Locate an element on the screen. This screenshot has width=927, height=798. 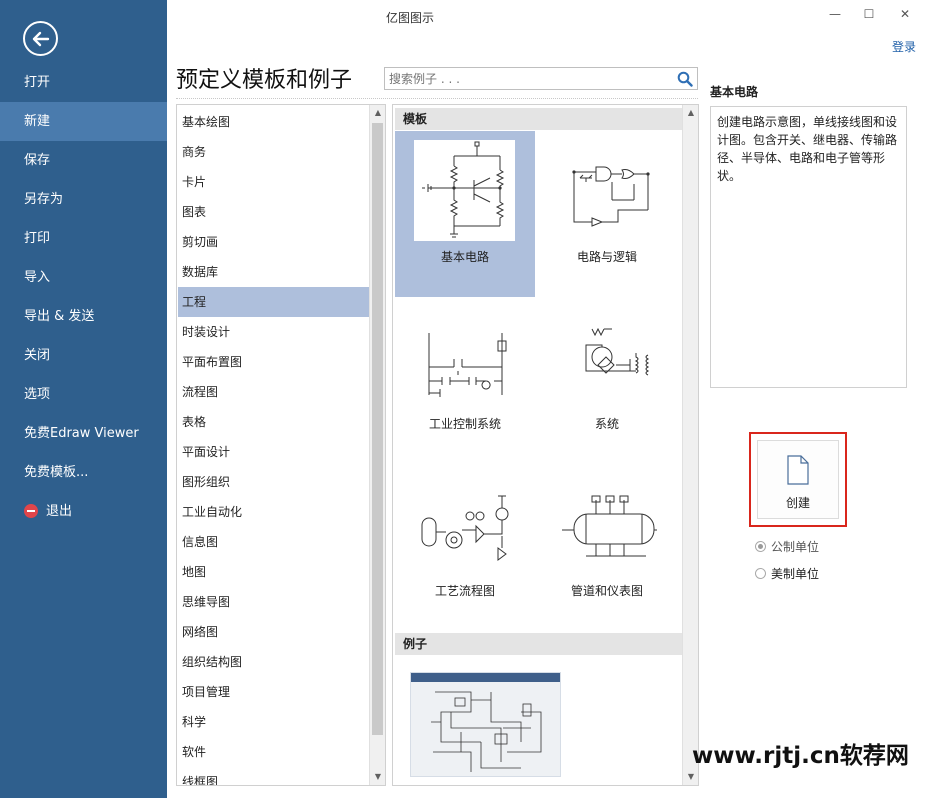
sidebar-item-close: 关闭 is located at coordinates (83, 355).